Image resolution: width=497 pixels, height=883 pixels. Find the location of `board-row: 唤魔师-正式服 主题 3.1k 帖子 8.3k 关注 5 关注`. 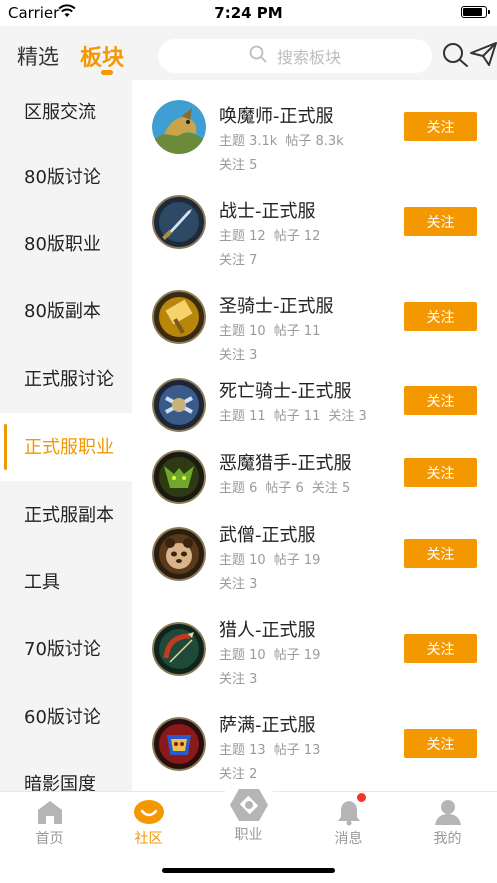

board-row: 唤魔师-正式服 主题 3.1k 帖子 8.3k 关注 5 关注 is located at coordinates (314, 135).